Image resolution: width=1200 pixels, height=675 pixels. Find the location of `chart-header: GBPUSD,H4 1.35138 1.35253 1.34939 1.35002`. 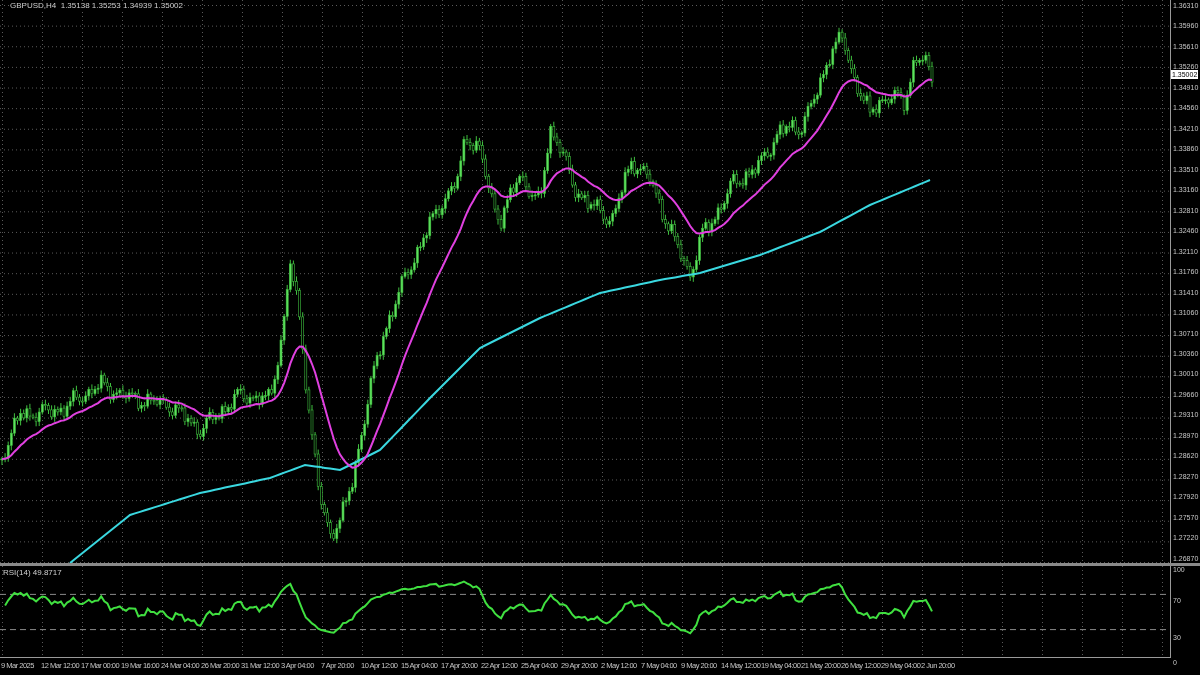

chart-header: GBPUSD,H4 1.35138 1.35253 1.34939 1.35002 is located at coordinates (97, 6).